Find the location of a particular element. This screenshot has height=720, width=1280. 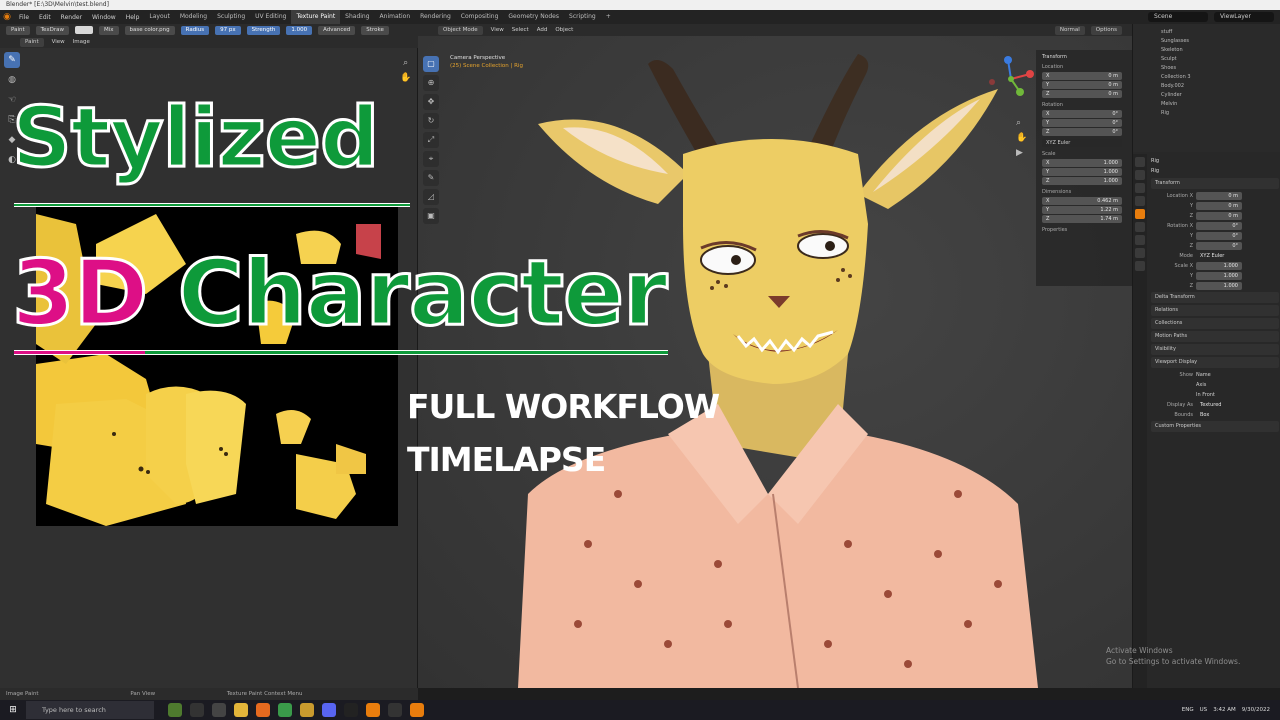

tab-modeling: Modeling is located at coordinates (193, 17).